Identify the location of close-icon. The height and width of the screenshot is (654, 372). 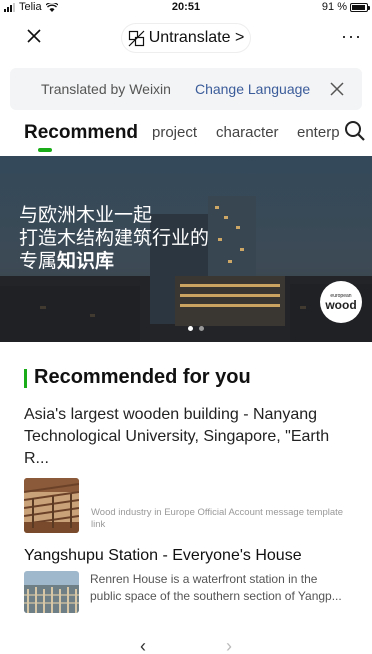
(34, 36).